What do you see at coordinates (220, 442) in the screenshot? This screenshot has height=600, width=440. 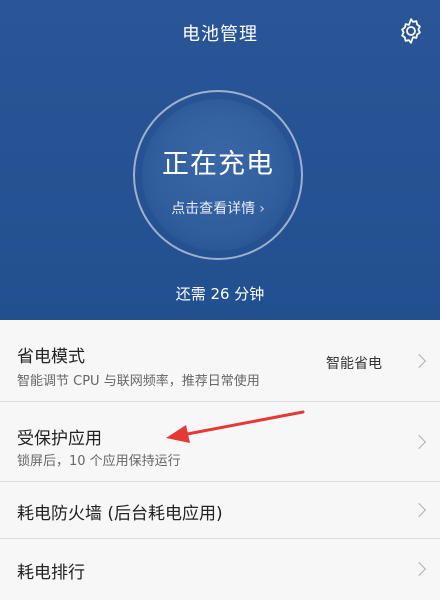 I see `protected-apps-row: 受保护应用 锁屏后，10 个应用保持运行` at bounding box center [220, 442].